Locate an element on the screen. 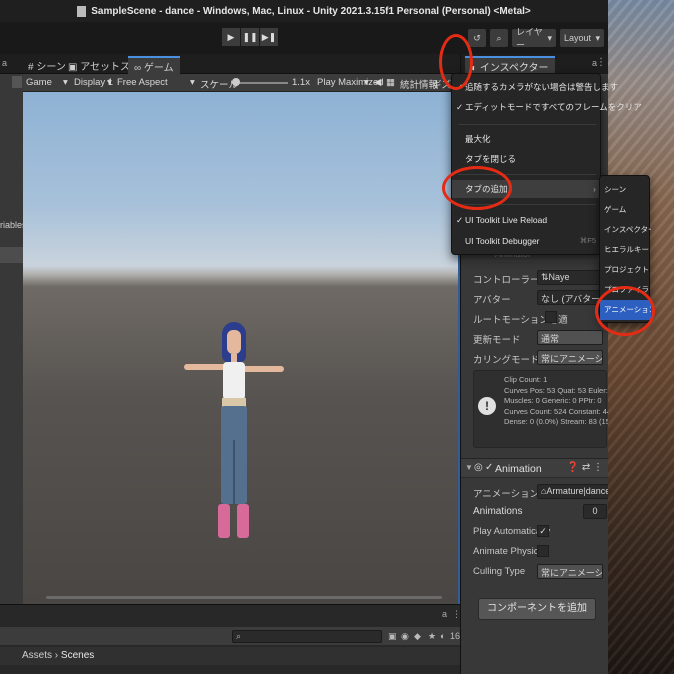  layers-dropdown: レイヤー ▾ is located at coordinates (534, 38).